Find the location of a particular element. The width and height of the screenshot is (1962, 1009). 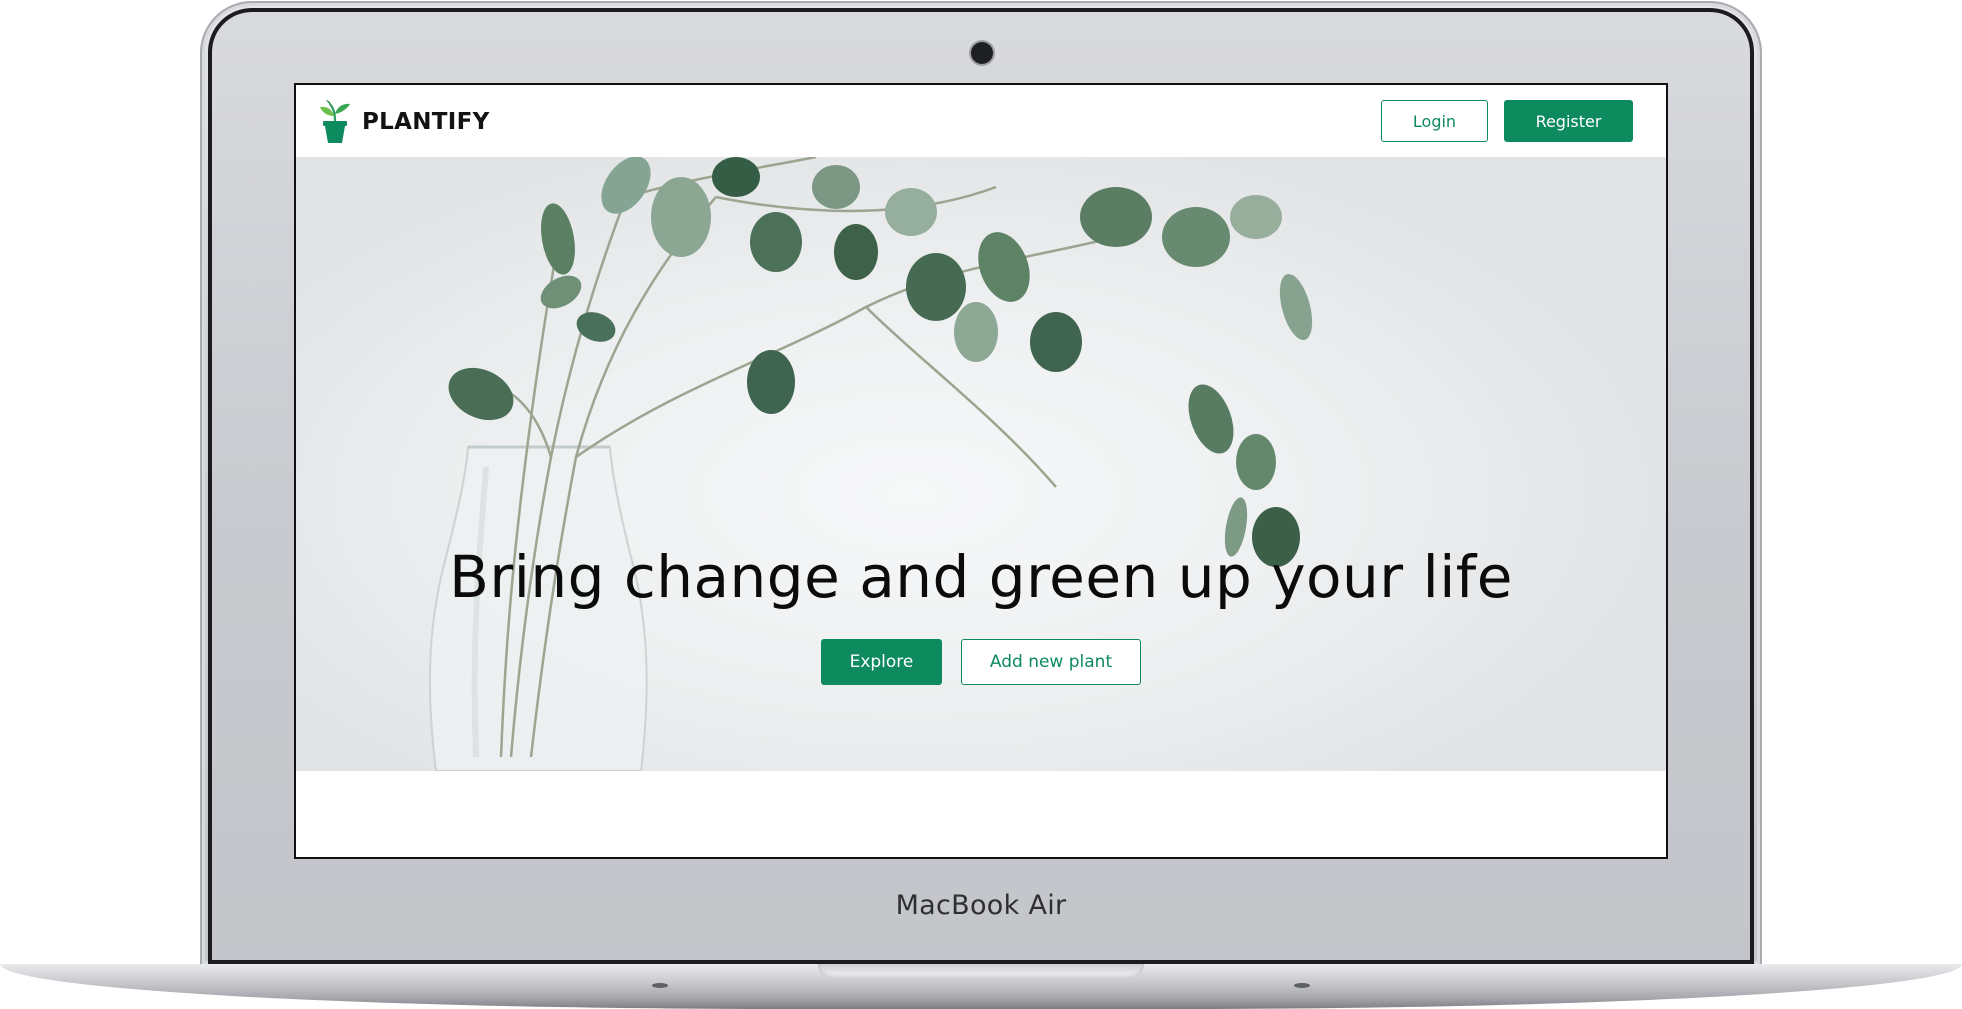

register-button: Register is located at coordinates (1568, 121).